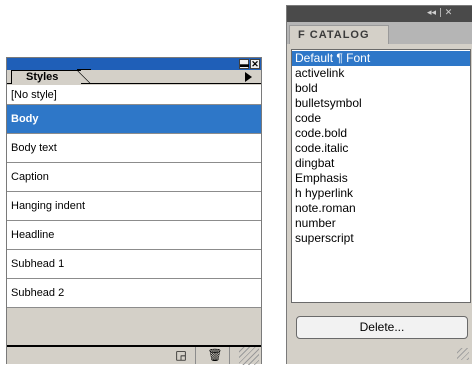  What do you see at coordinates (248, 77) in the screenshot?
I see `palette-menu-arrow-icon` at bounding box center [248, 77].